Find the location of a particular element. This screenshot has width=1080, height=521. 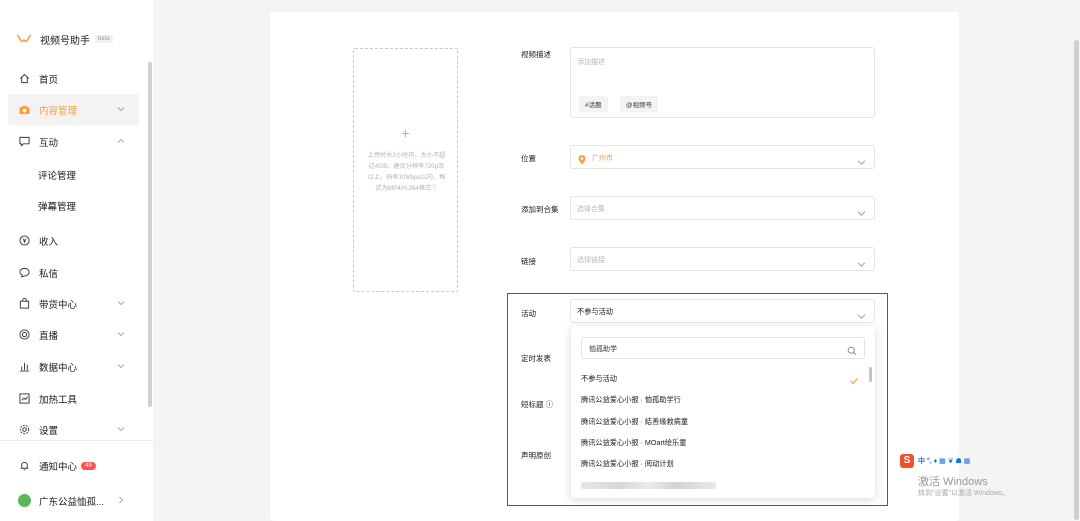

nav-boost-tools-label: 加热工具 is located at coordinates (58, 400).